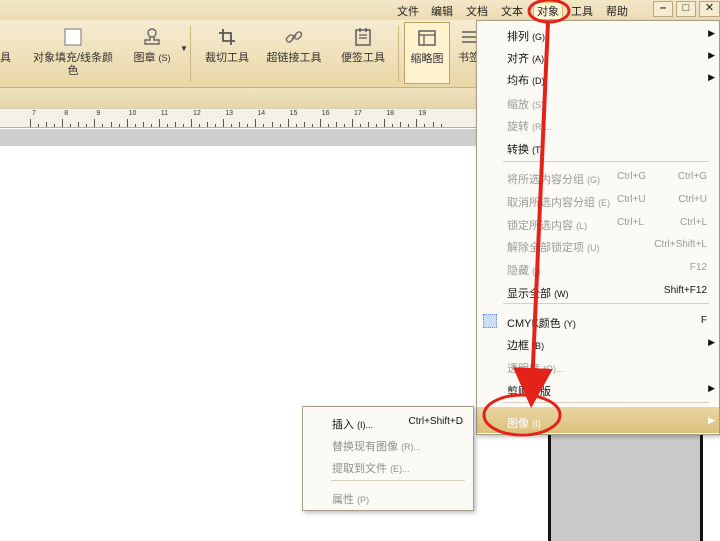 This screenshot has height=541, width=720. Describe the element at coordinates (518, 81) in the screenshot. I see `menu-item-text: 均布` at that location.